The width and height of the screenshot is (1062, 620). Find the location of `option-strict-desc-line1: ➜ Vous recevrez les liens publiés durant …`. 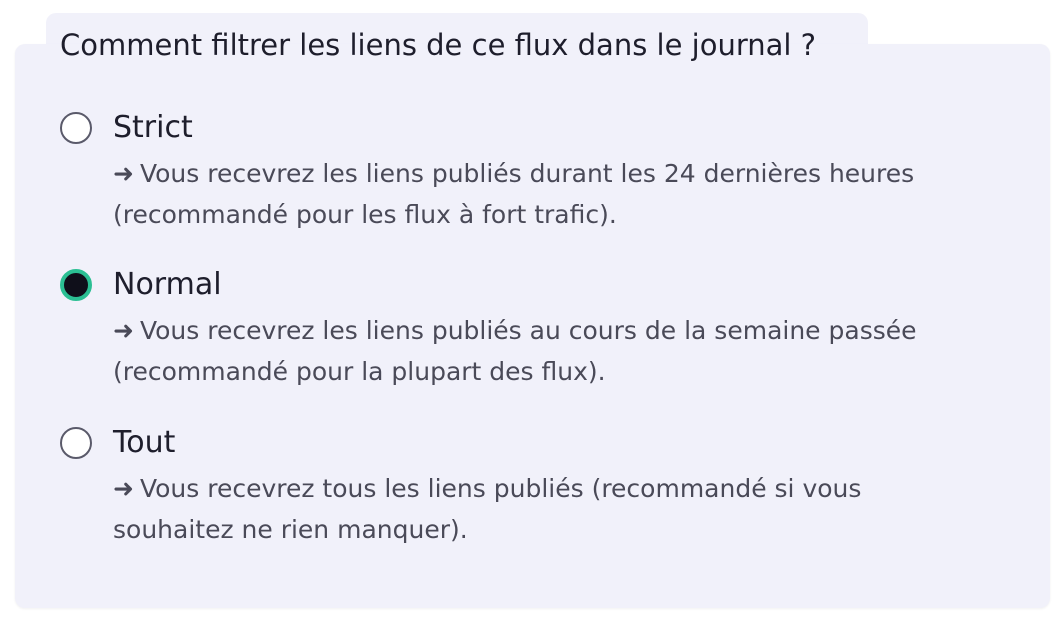

option-strict-desc-line1: ➜ Vous recevrez les liens publiés durant … is located at coordinates (553, 173).